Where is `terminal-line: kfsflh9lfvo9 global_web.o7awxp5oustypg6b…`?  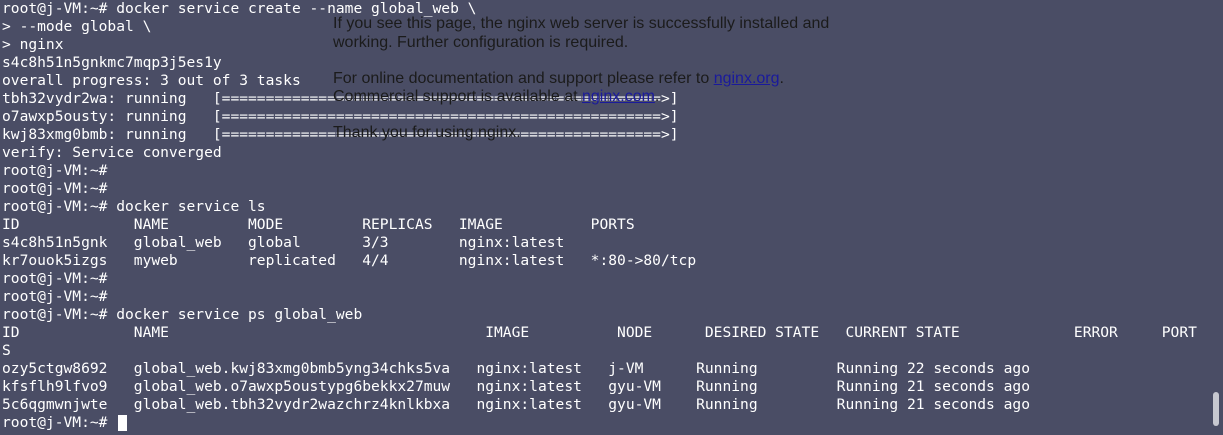 terminal-line: kfsflh9lfvo9 global_web.o7awxp5oustypg6b… is located at coordinates (516, 386).